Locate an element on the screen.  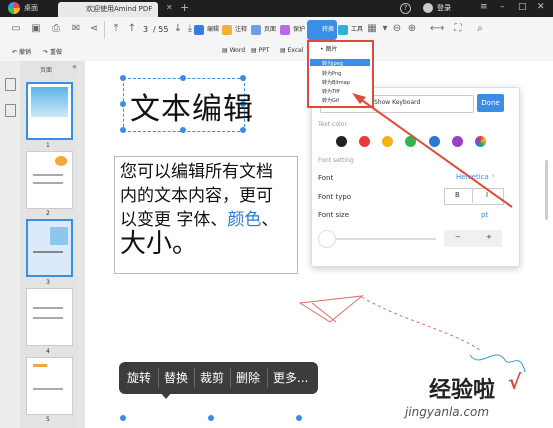
watermark-text: 经验啦 is located at coordinates (462, 390).